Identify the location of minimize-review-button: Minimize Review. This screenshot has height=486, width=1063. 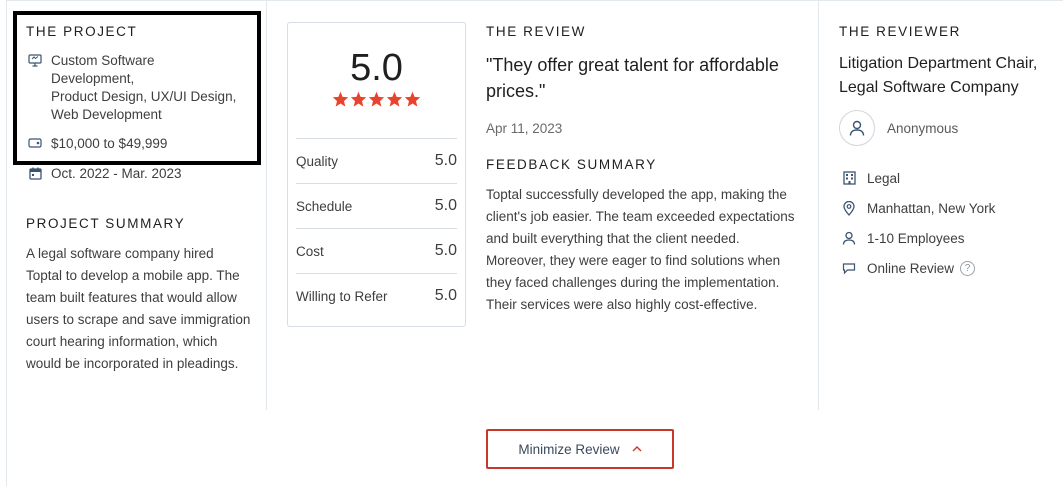
(580, 449).